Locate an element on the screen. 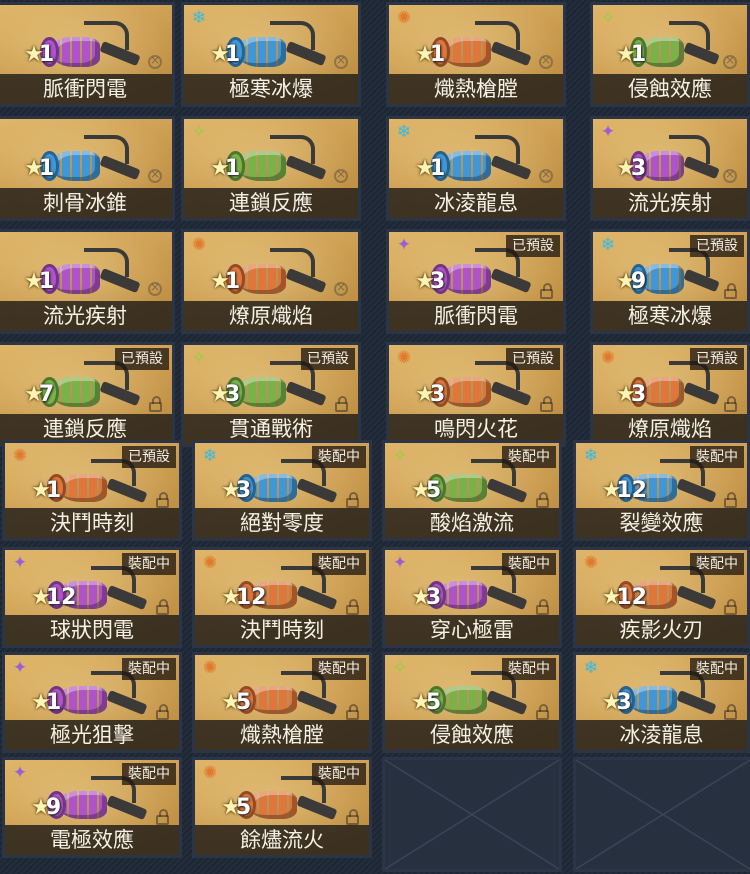  weapon-card: ✧★1連鎖反應 is located at coordinates (271, 168).